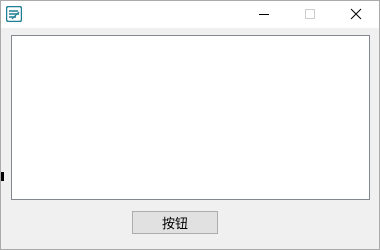  Describe the element at coordinates (14, 14) in the screenshot. I see `app-icon` at that location.